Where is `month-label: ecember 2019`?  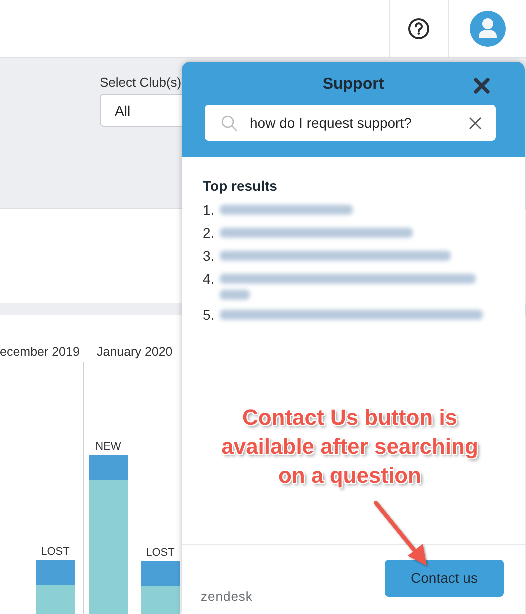 month-label: ecember 2019 is located at coordinates (40, 352).